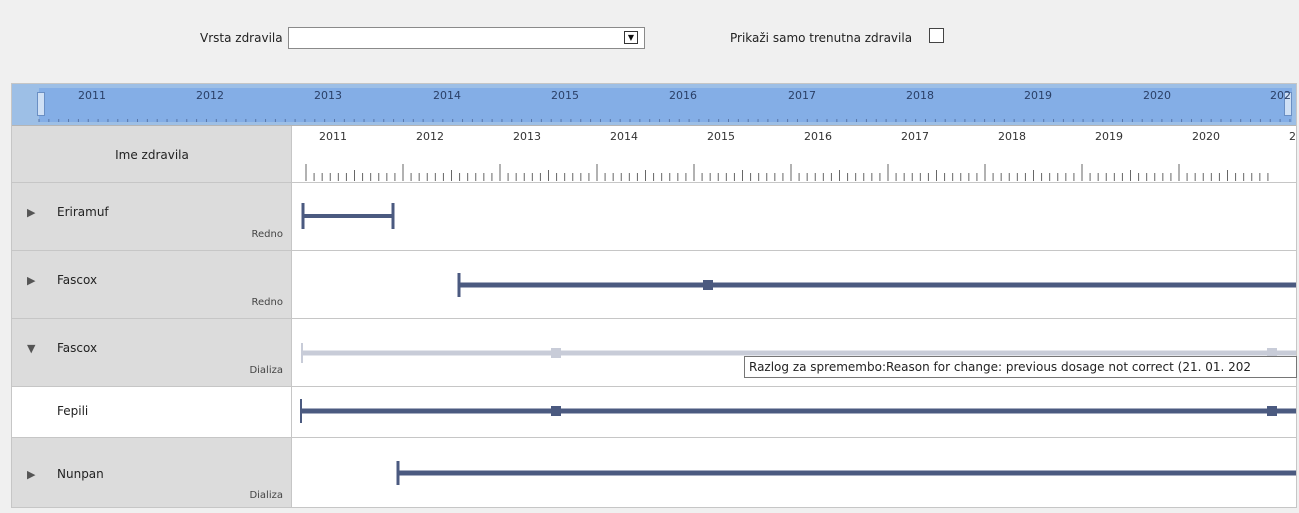 Image resolution: width=1299 pixels, height=513 pixels. What do you see at coordinates (721, 136) in the screenshot?
I see `scale-year: 2015` at bounding box center [721, 136].